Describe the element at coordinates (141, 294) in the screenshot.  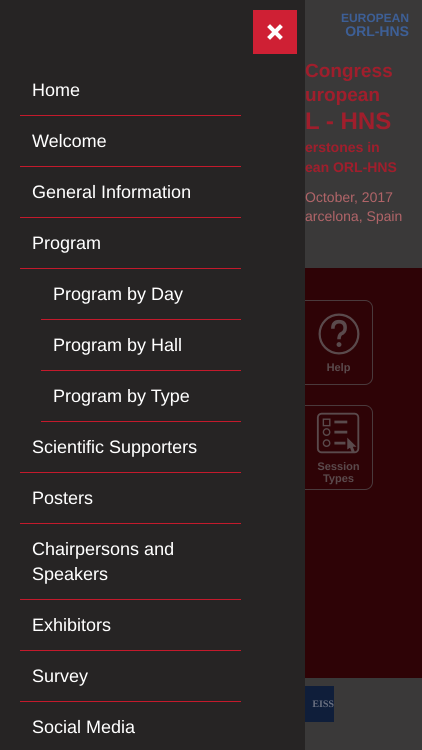
I see `submenu-item: Program by Day` at that location.